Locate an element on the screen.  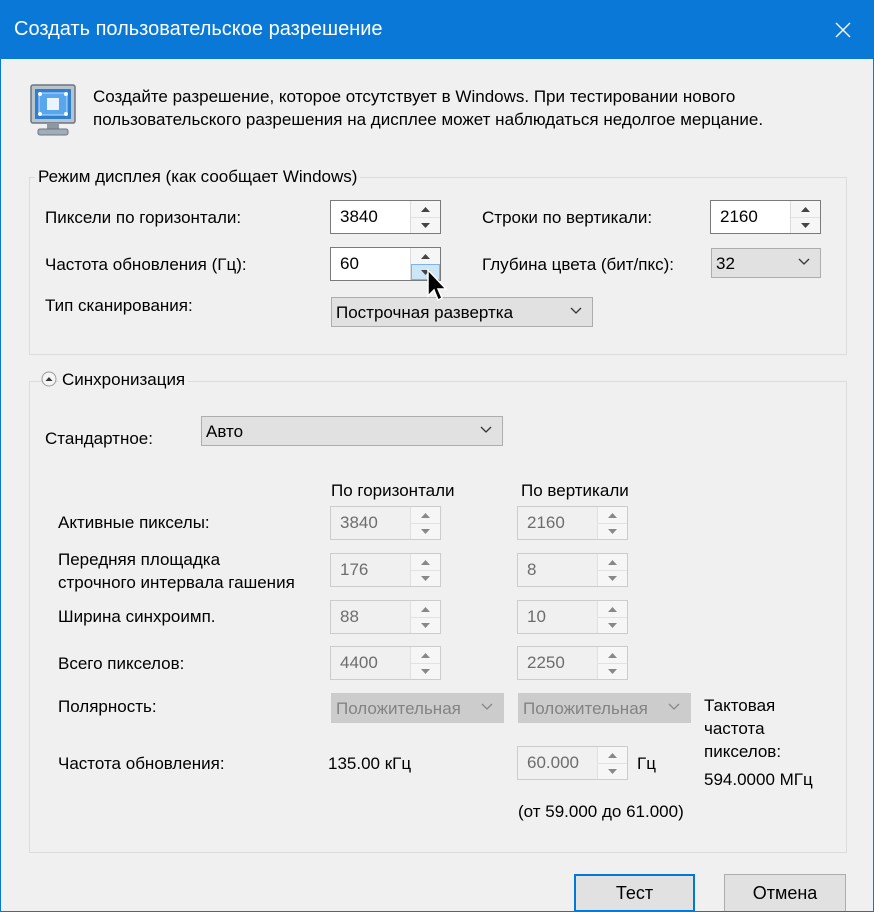
standard-label: Стандартное: is located at coordinates (99, 438).